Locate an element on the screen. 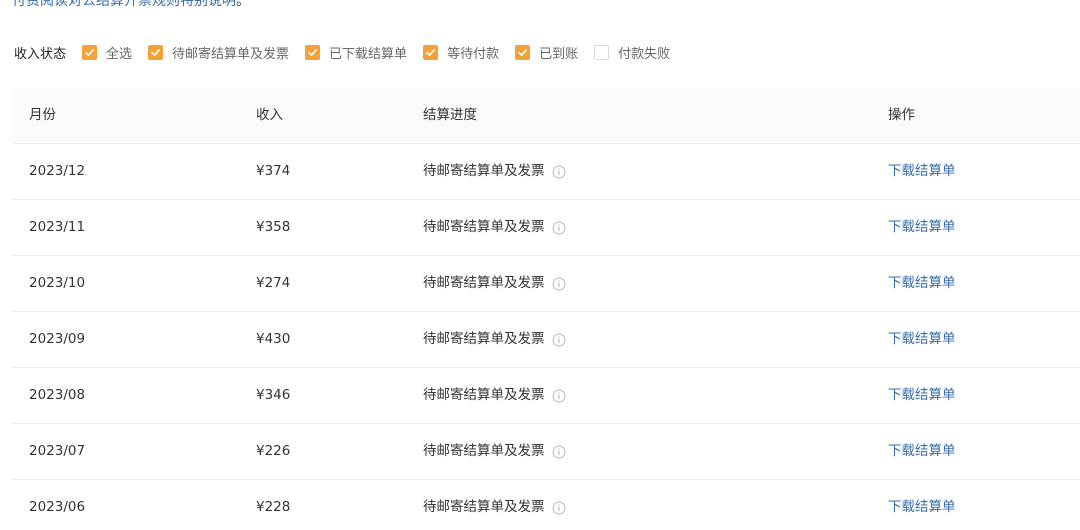  filter-option-3: 等待付款 is located at coordinates (461, 52).